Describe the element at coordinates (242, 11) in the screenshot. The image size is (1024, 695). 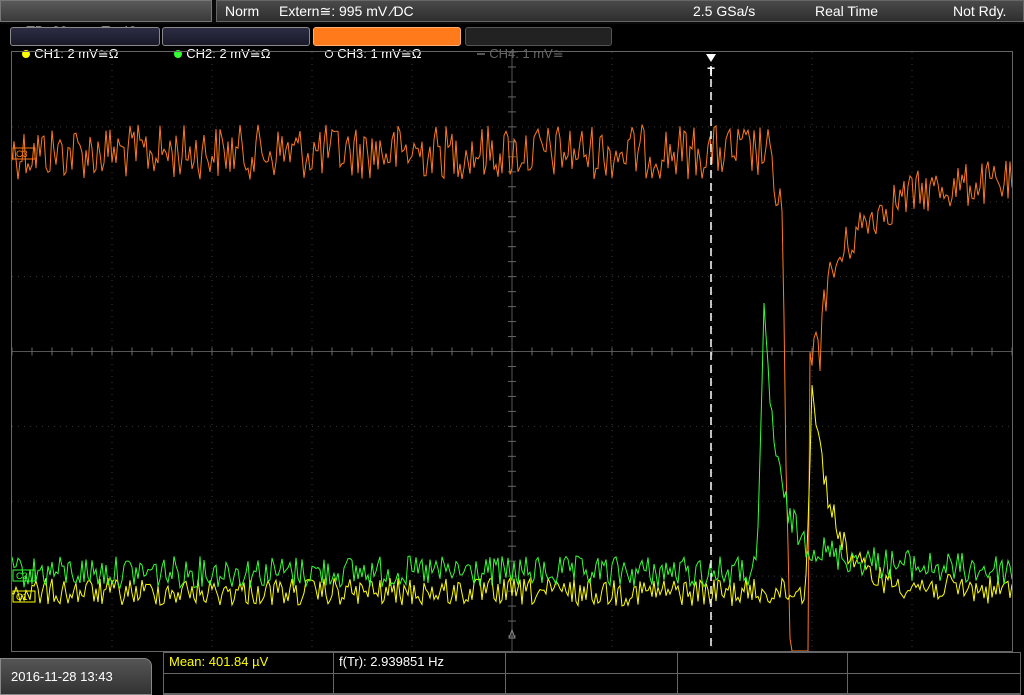
I see `trigger-mode: Norm` at that location.